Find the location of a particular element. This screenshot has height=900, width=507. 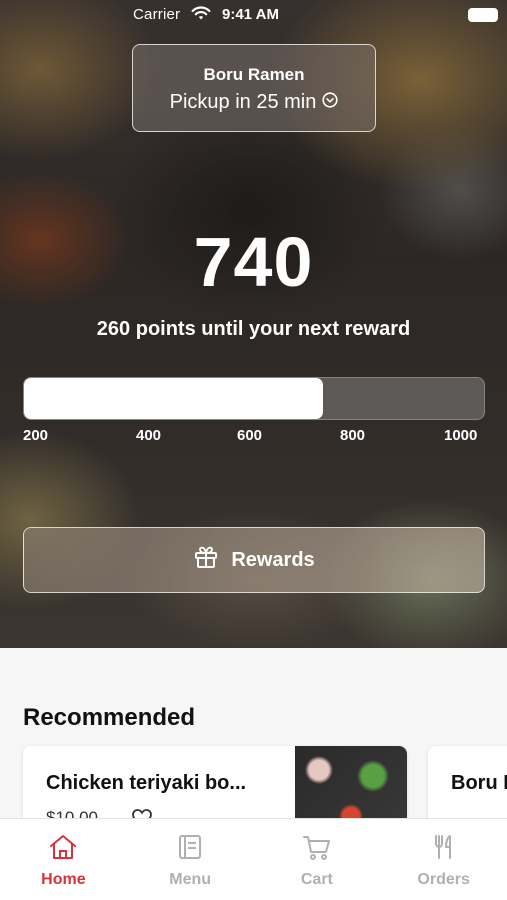

rewards-label: Rewards is located at coordinates (273, 559).